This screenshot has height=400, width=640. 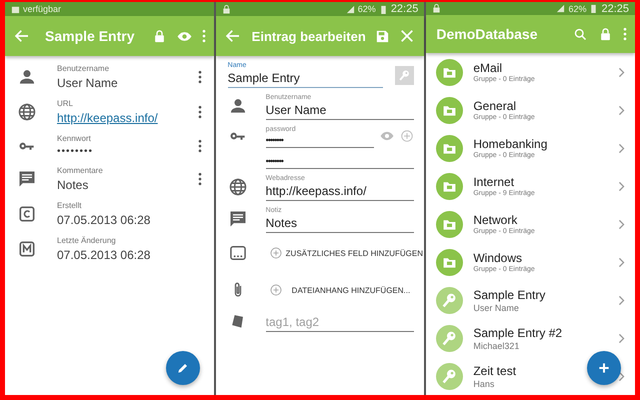 What do you see at coordinates (580, 34) in the screenshot?
I see `search-icon` at bounding box center [580, 34].